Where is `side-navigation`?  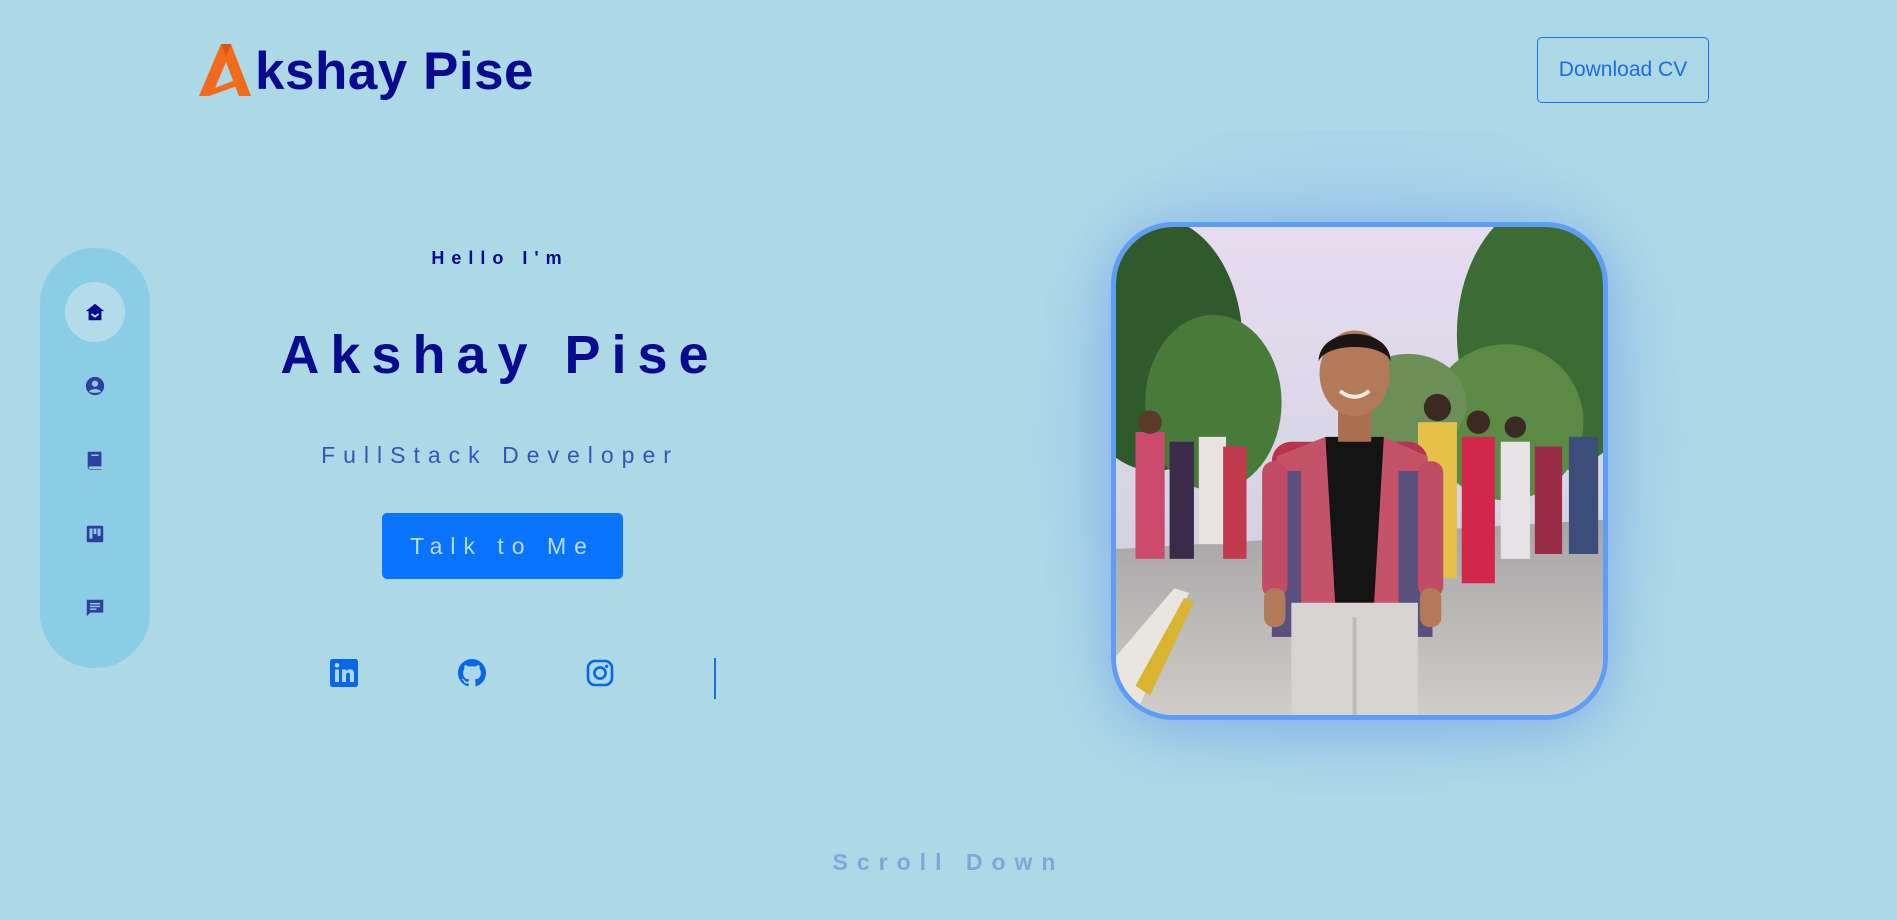
side-navigation is located at coordinates (95, 458).